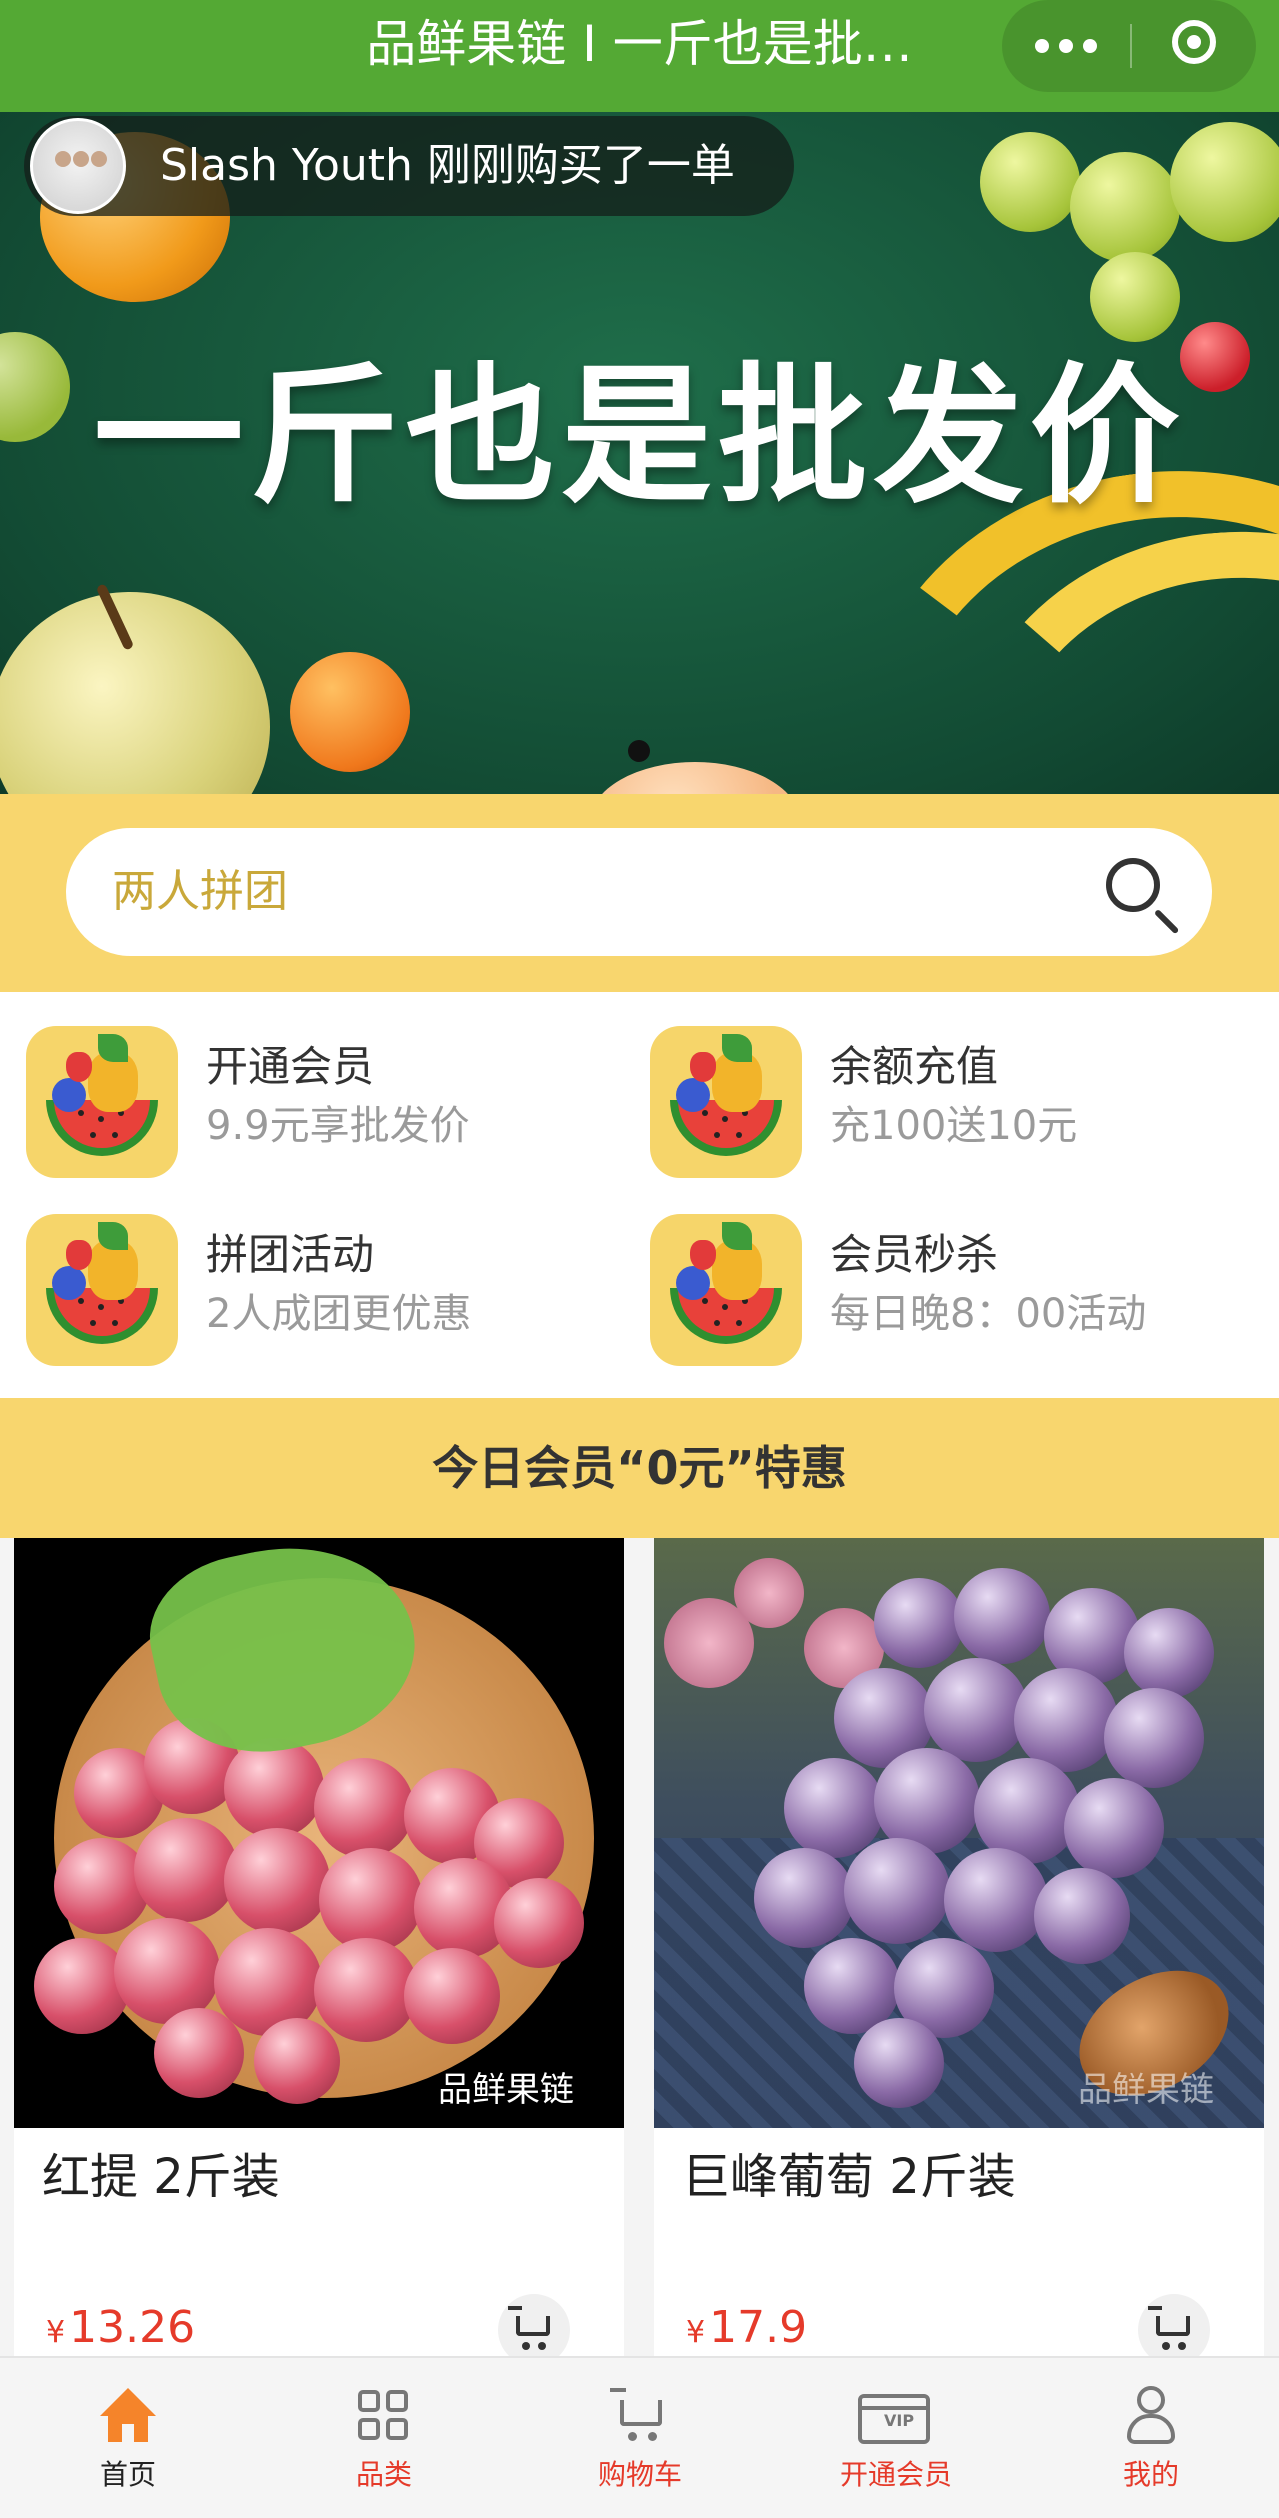 The height and width of the screenshot is (2518, 1279). Describe the element at coordinates (135, 693) in the screenshot. I see `apple-image` at that location.